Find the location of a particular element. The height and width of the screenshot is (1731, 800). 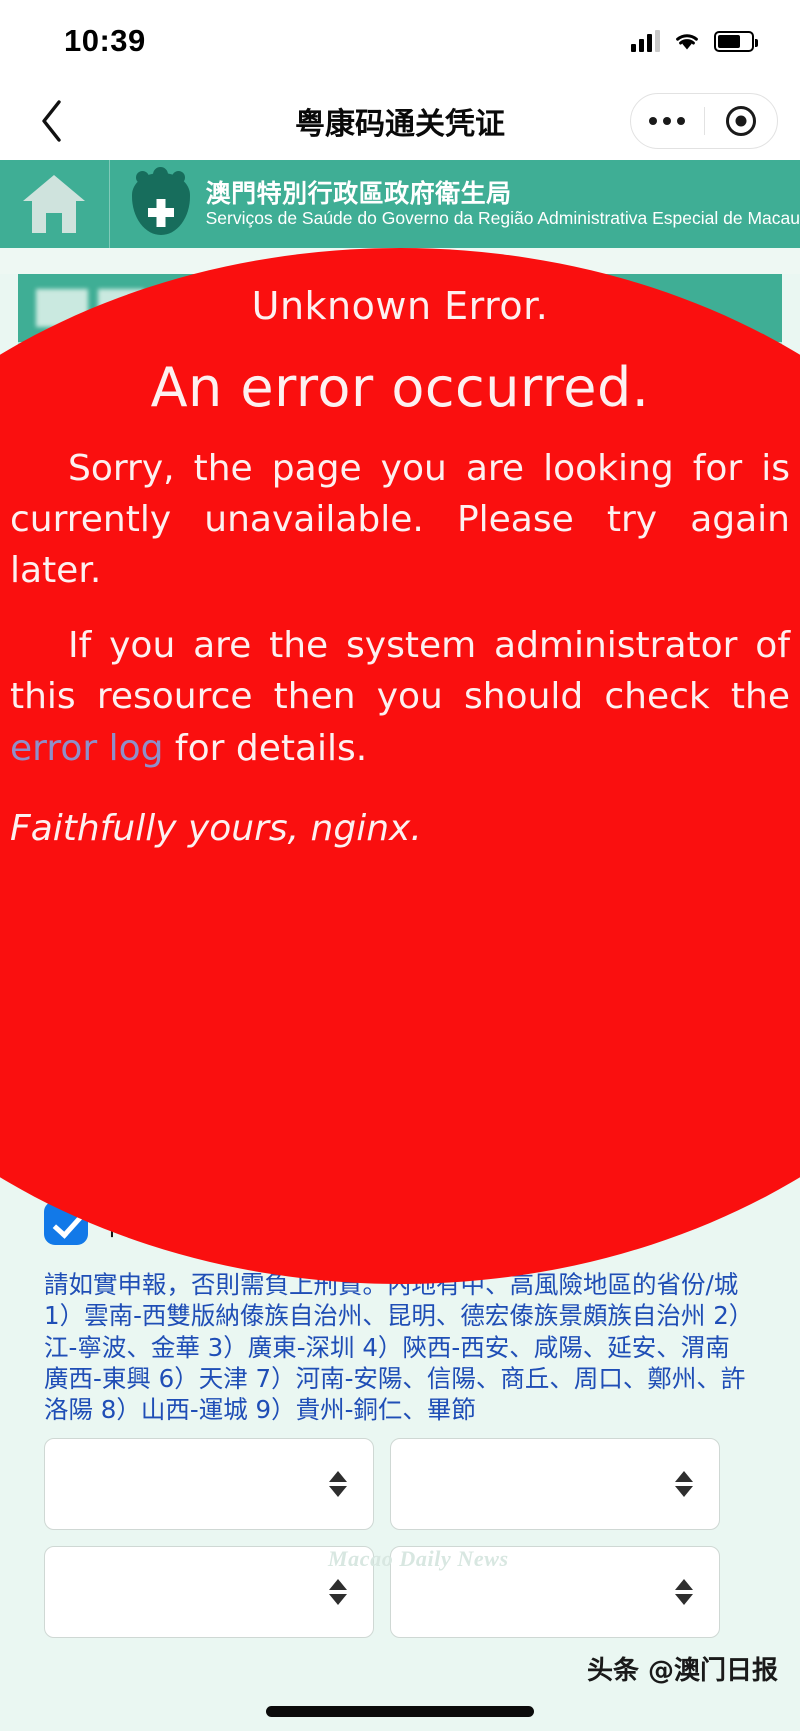

nav-bar: 粤康码通关凭证 is located at coordinates (400, 121).